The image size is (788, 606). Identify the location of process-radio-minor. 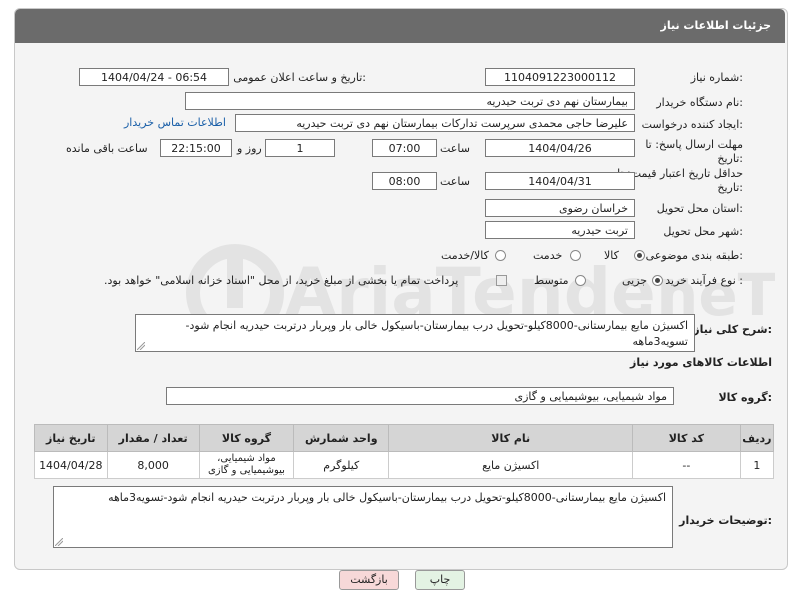
(657, 280).